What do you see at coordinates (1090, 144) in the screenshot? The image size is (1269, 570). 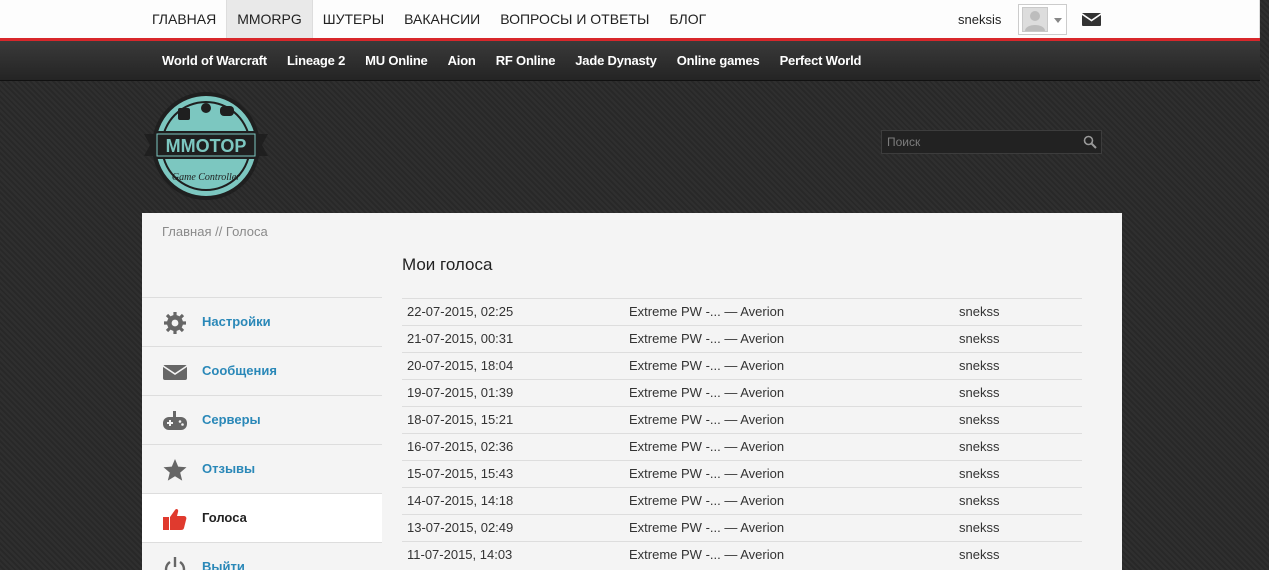 I see `search-icon` at bounding box center [1090, 144].